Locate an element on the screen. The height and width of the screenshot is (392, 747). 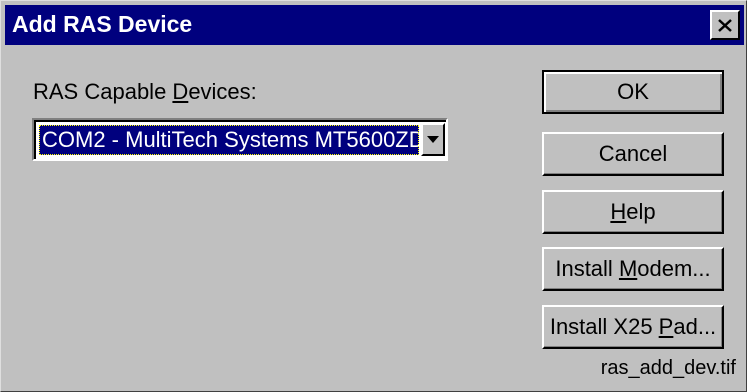
chevron-down-icon is located at coordinates (433, 139).